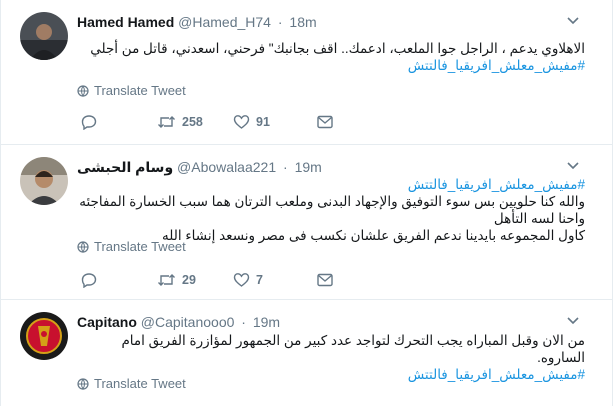 The image size is (613, 406). I want to click on user-handle: @Capitanooo0, so click(188, 322).